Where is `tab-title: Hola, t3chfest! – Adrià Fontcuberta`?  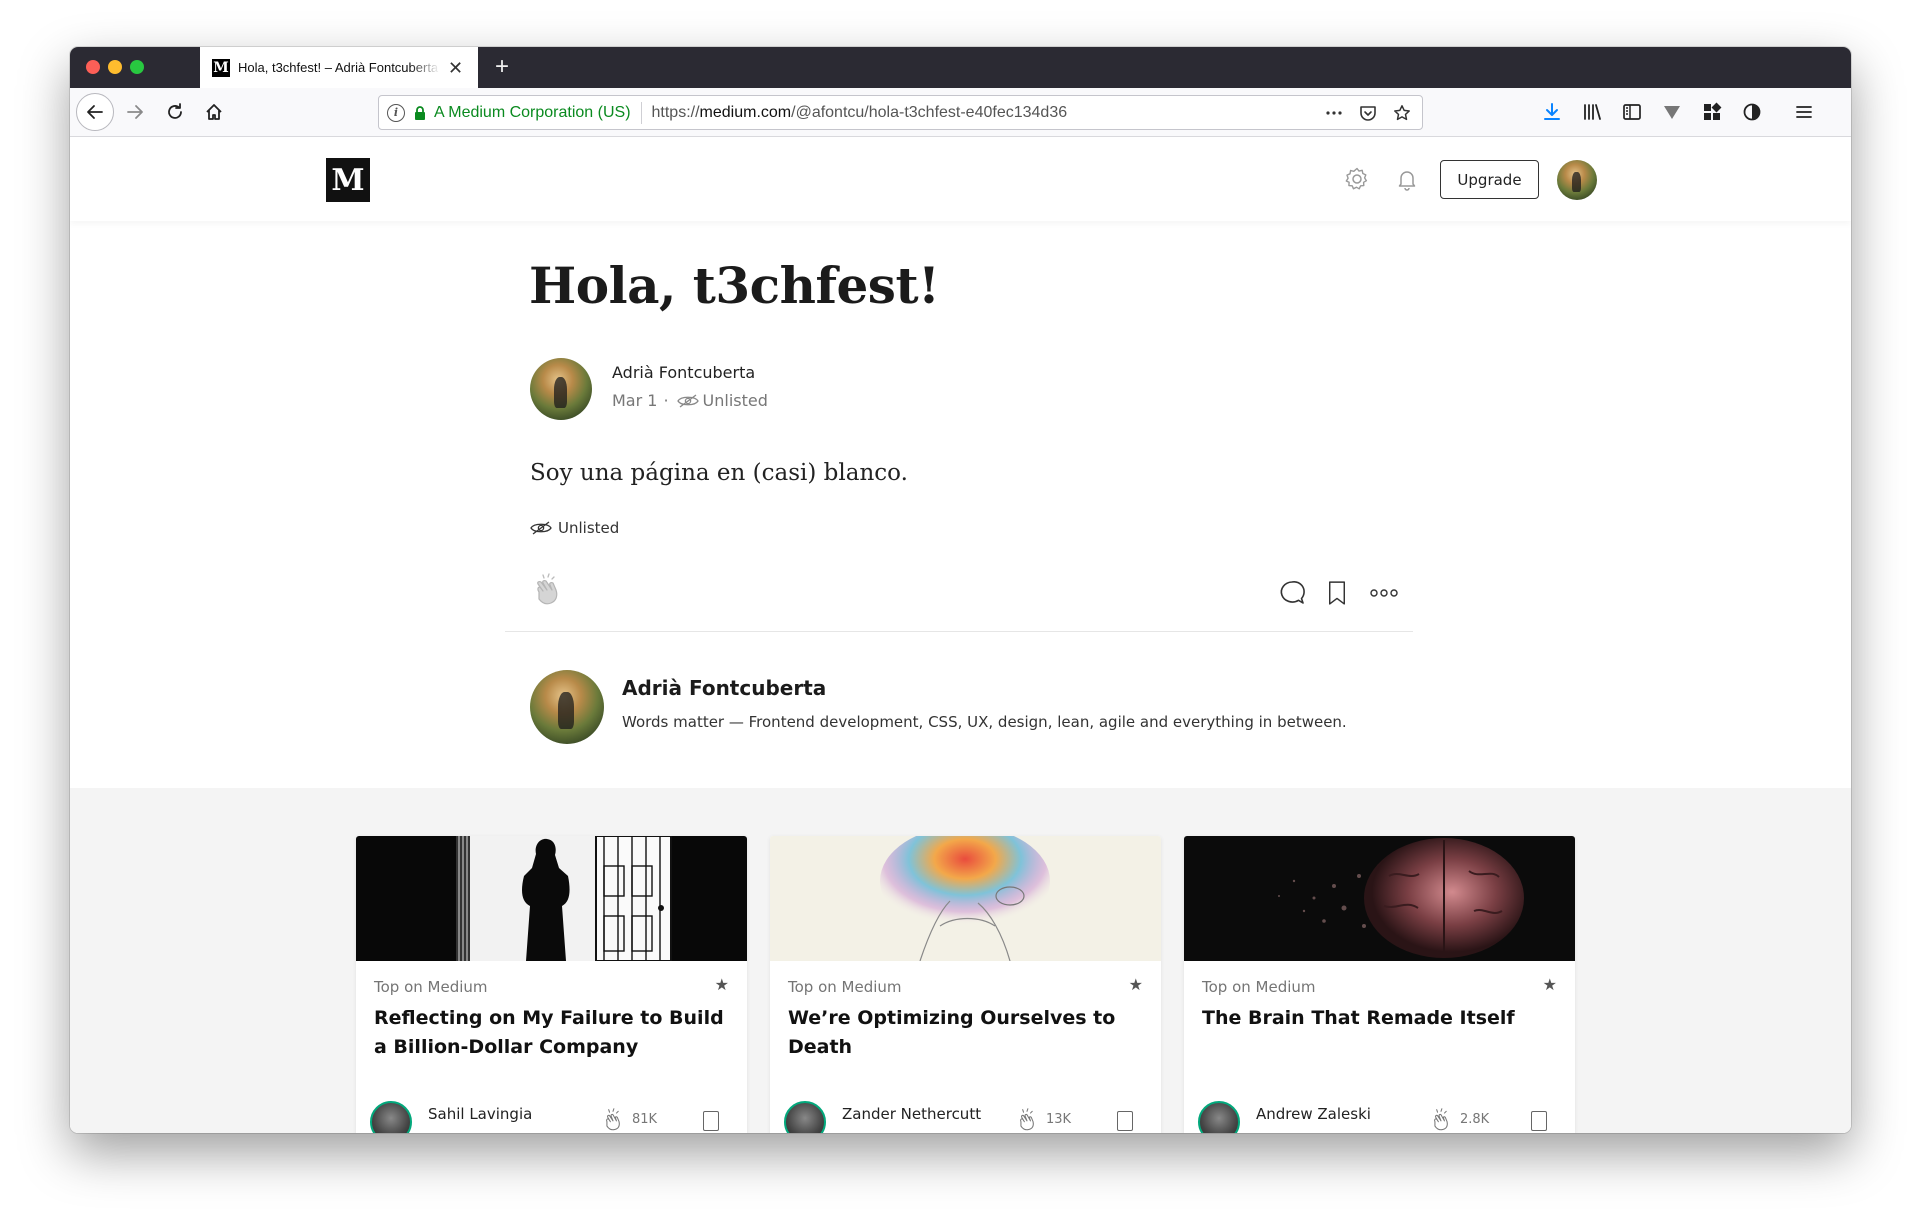 tab-title: Hola, t3chfest! – Adrià Fontcuberta is located at coordinates (338, 67).